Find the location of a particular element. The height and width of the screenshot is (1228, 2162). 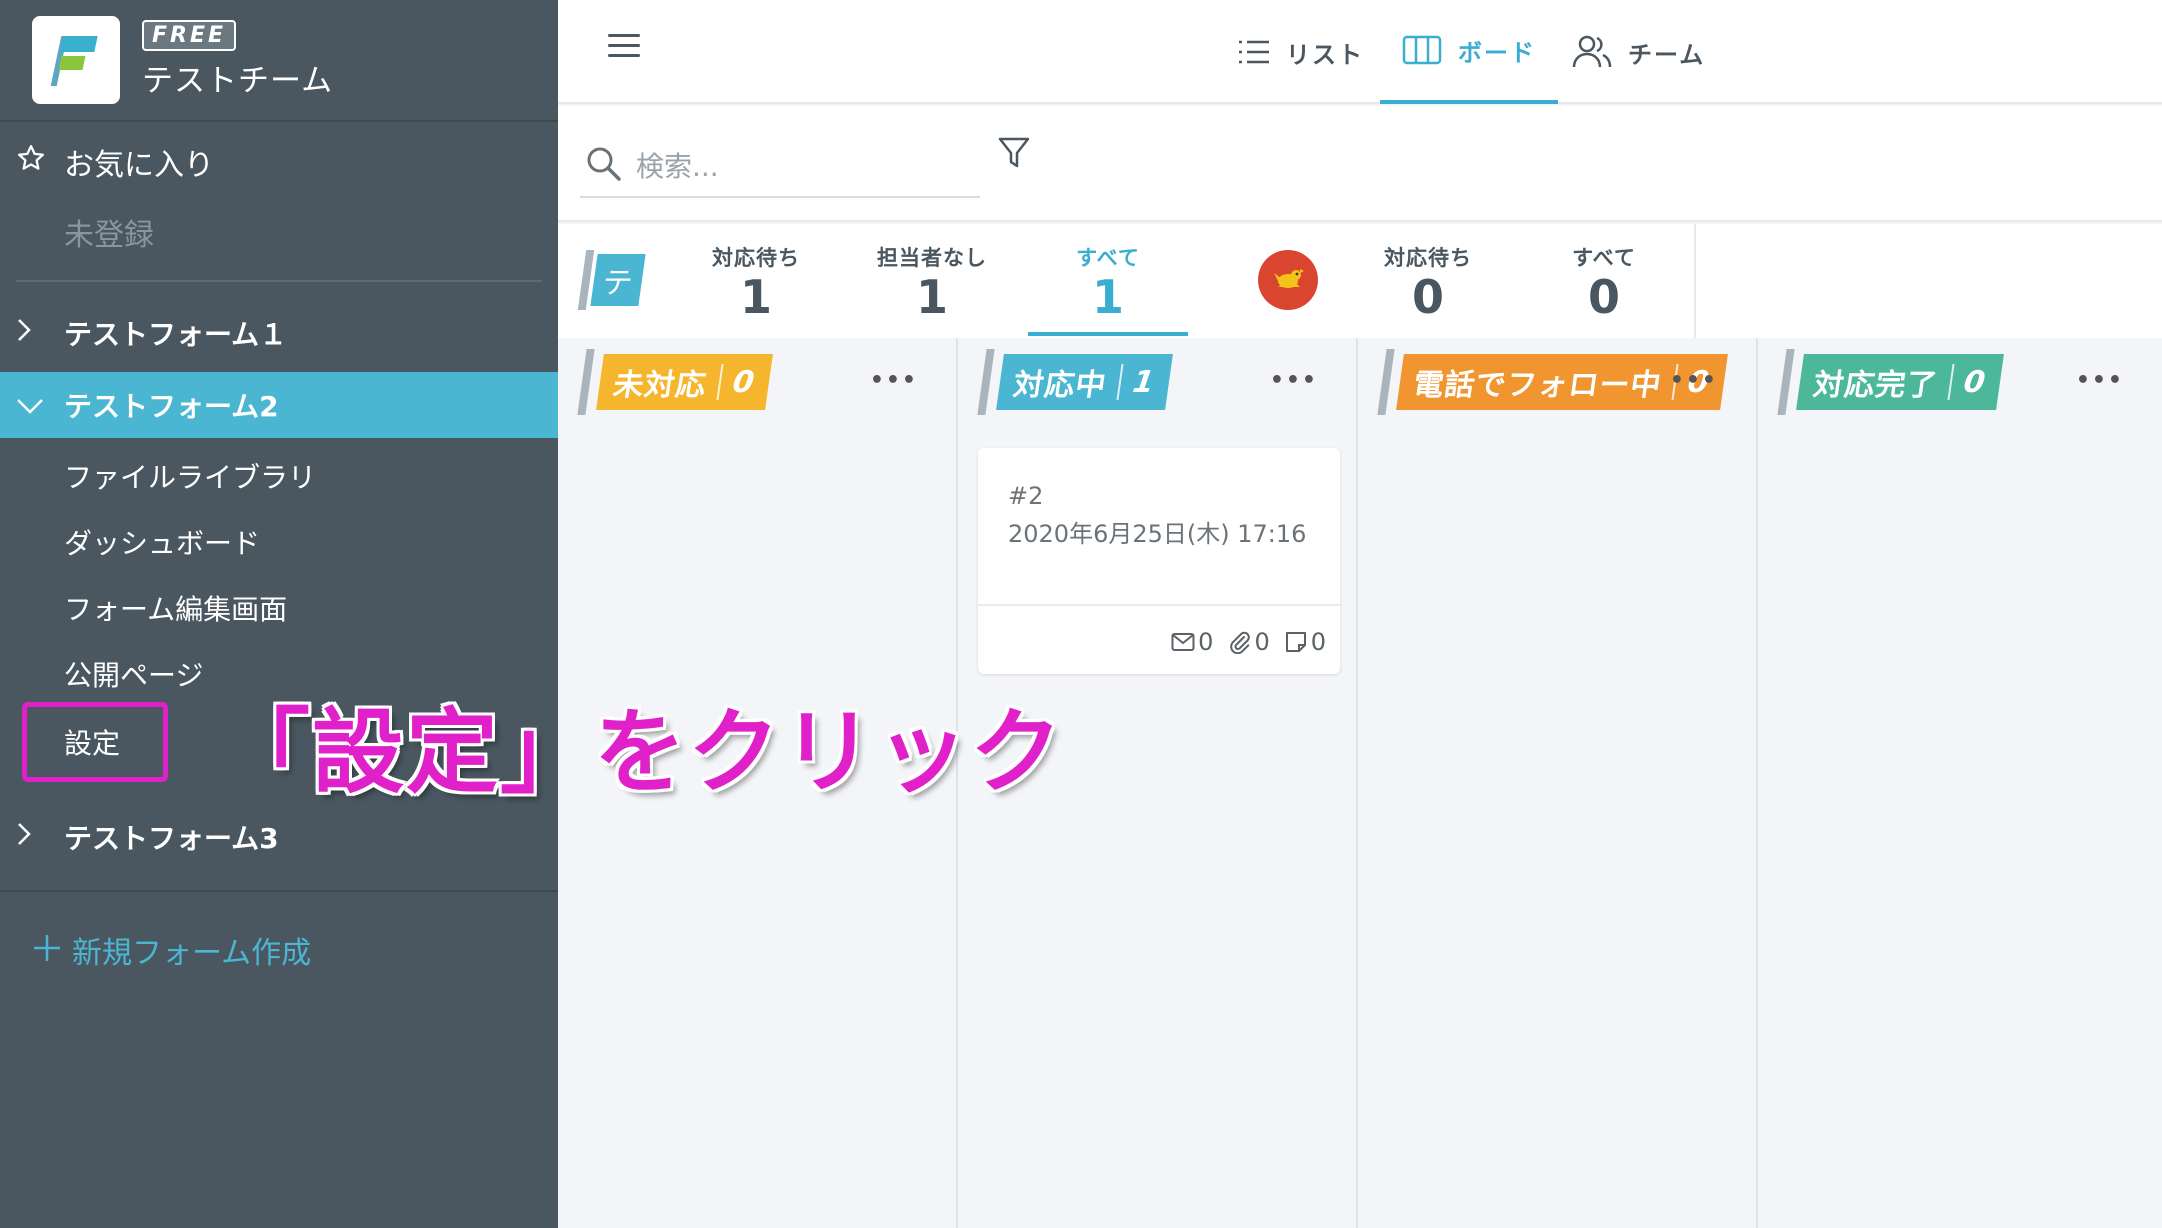

sidebar-form-2: テストフォーム2 is located at coordinates (279, 405).